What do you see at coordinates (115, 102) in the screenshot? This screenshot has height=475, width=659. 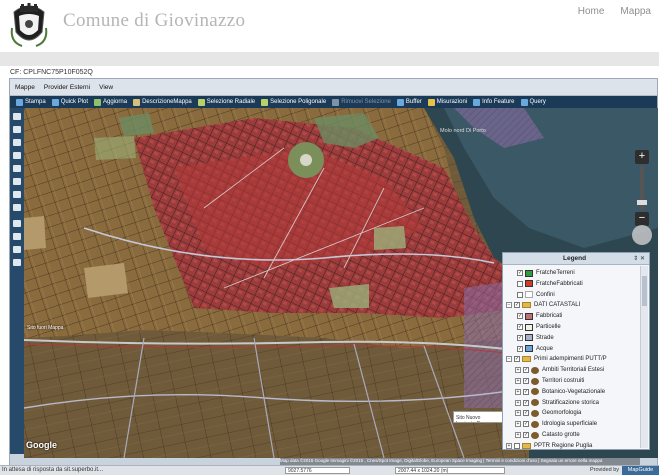 I see `toolbar-button-label: Aggiorna` at bounding box center [115, 102].